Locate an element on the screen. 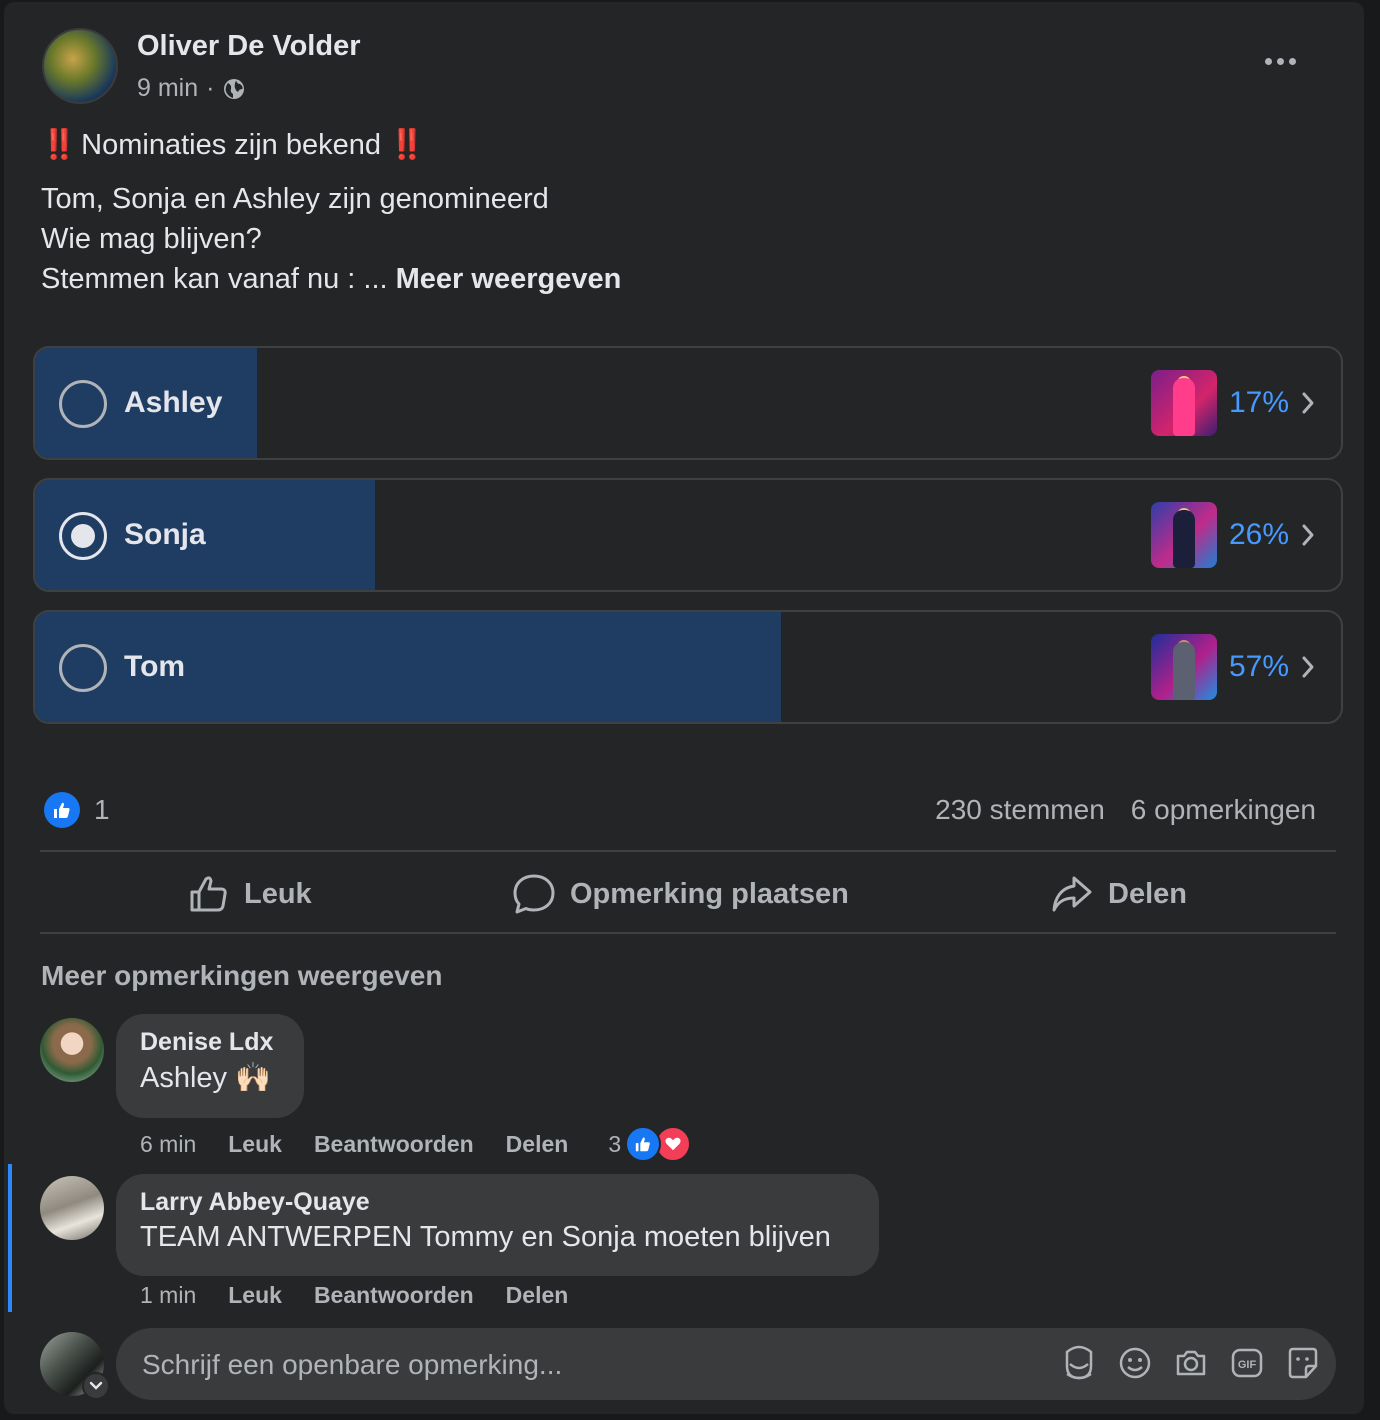 The width and height of the screenshot is (1380, 1420). author-avatar is located at coordinates (80, 66).